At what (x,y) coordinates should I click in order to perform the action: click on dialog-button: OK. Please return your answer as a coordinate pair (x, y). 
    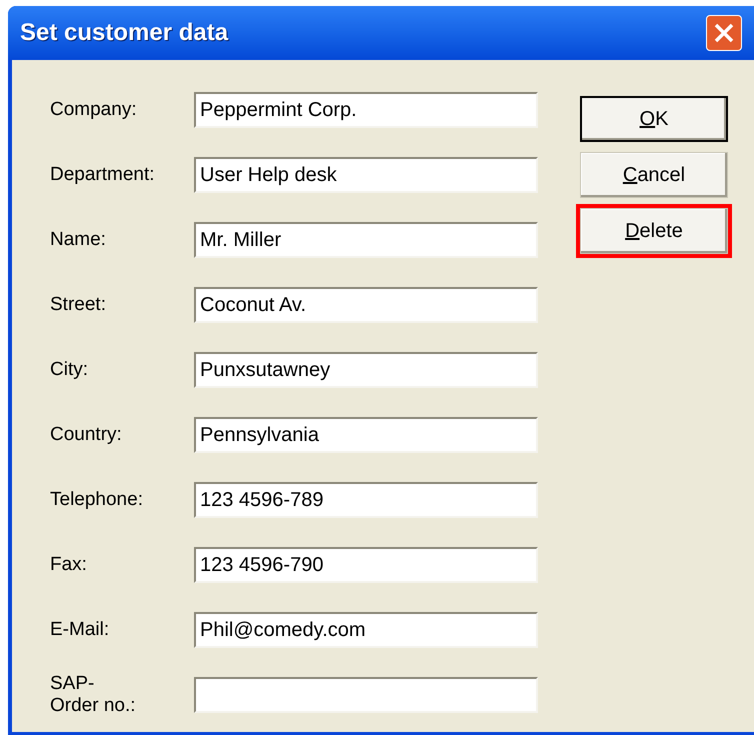
    Looking at the image, I should click on (654, 119).